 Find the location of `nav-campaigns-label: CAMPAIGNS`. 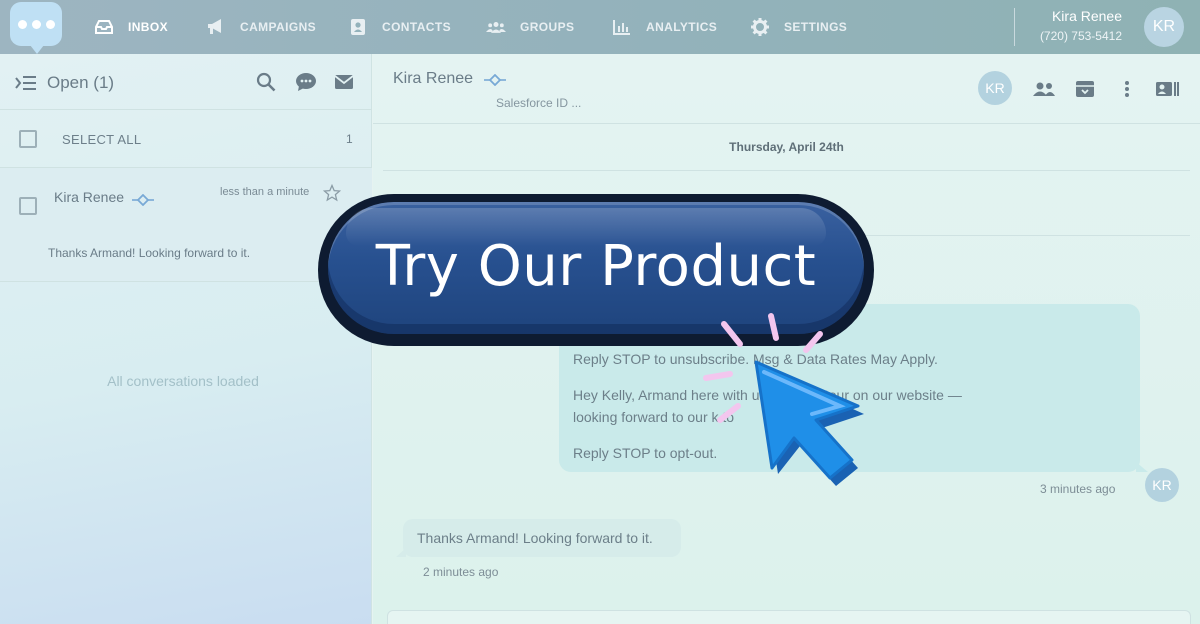

nav-campaigns-label: CAMPAIGNS is located at coordinates (278, 27).